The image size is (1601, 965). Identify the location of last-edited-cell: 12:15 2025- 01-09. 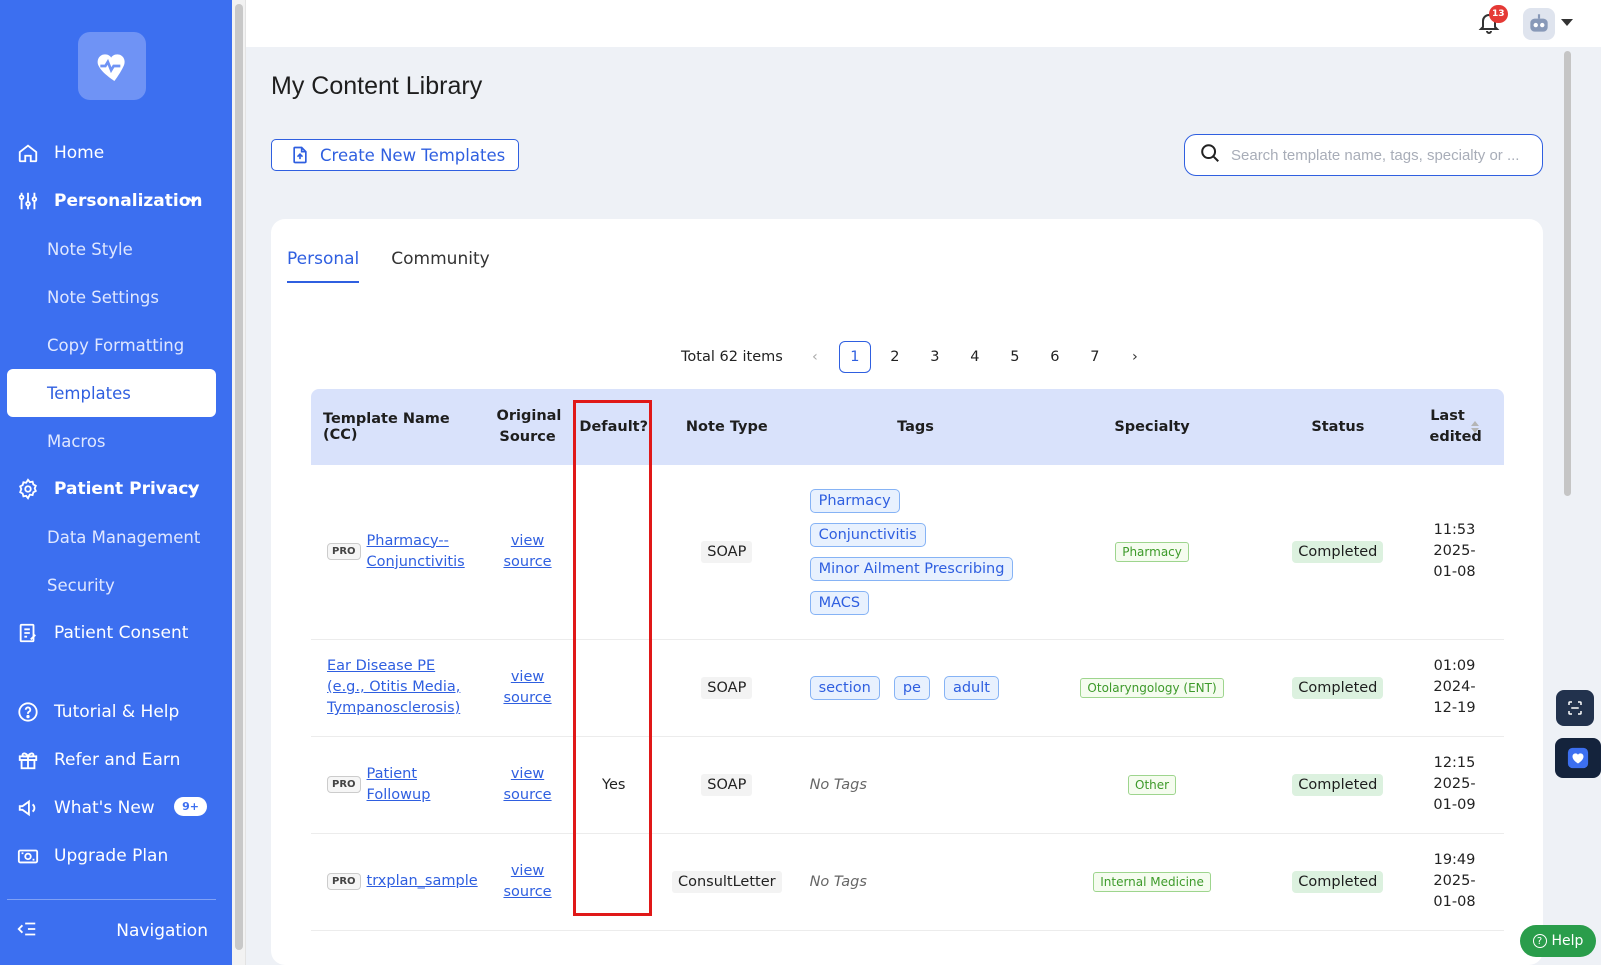
(1454, 785).